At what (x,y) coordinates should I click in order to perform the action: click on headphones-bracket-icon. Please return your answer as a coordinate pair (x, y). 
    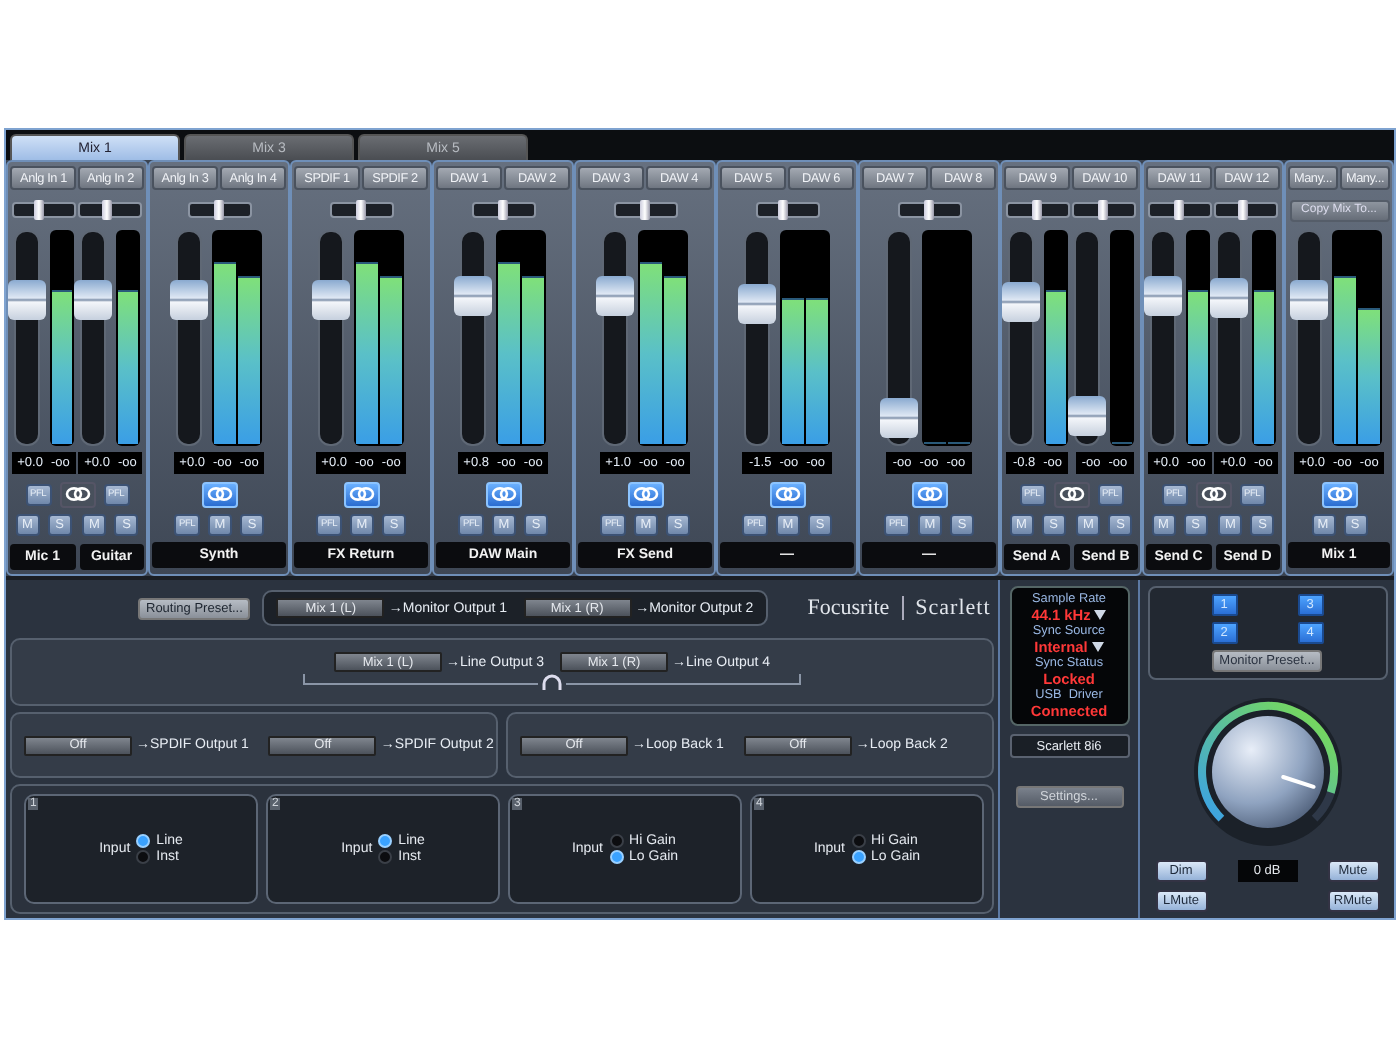
    Looking at the image, I should click on (552, 683).